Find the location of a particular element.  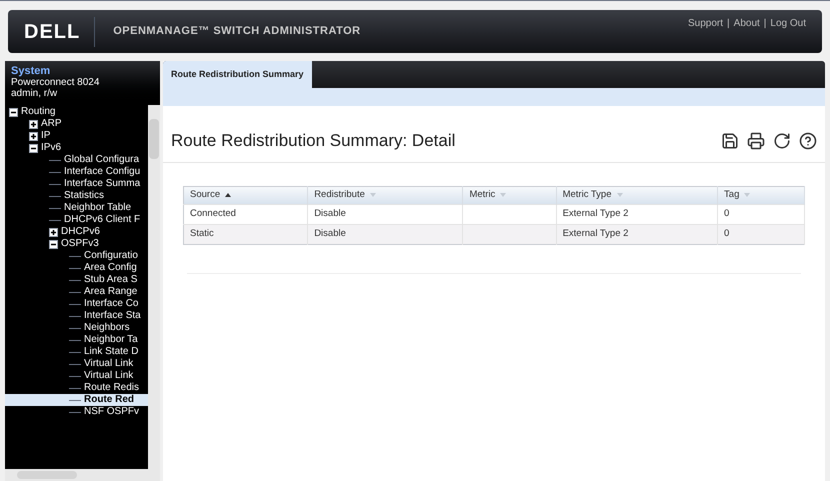

header-link: Support is located at coordinates (706, 23).